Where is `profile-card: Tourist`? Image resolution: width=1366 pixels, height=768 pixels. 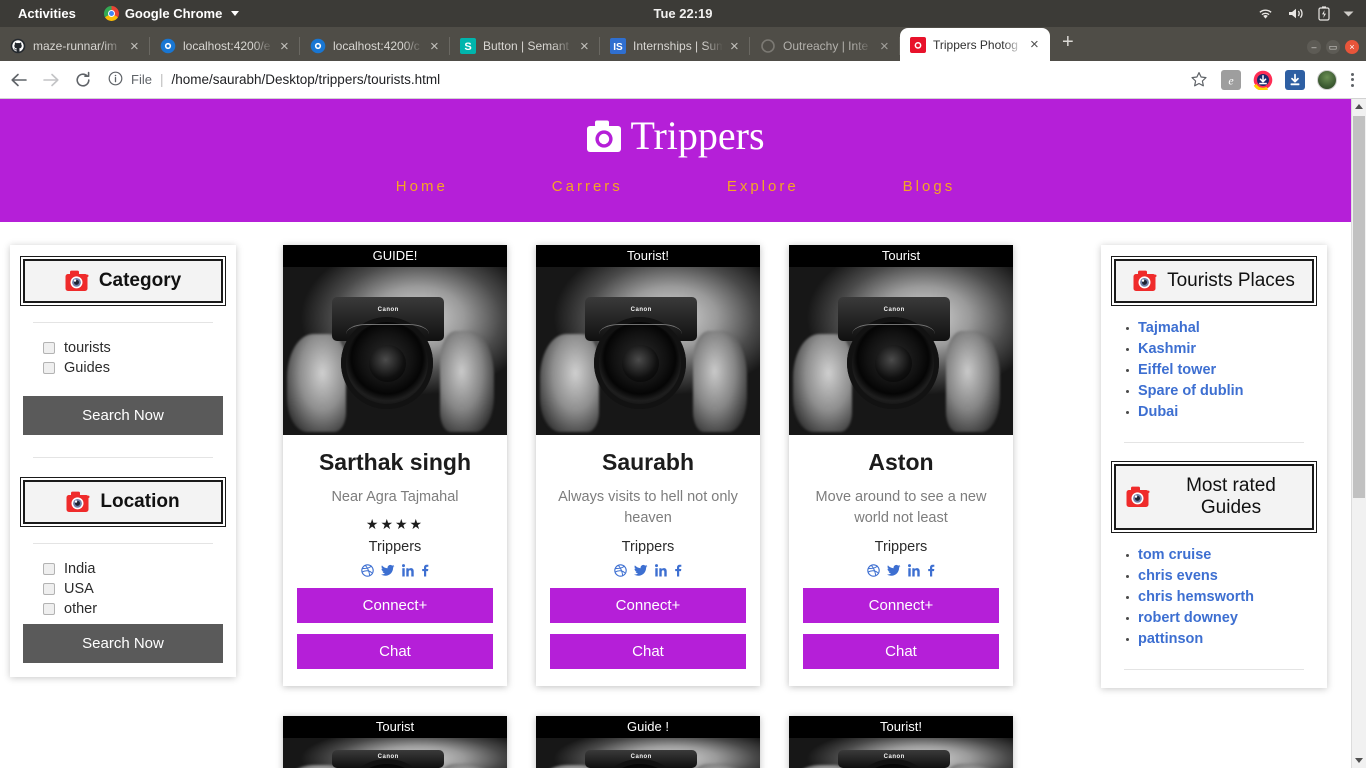 profile-card: Tourist is located at coordinates (395, 742).